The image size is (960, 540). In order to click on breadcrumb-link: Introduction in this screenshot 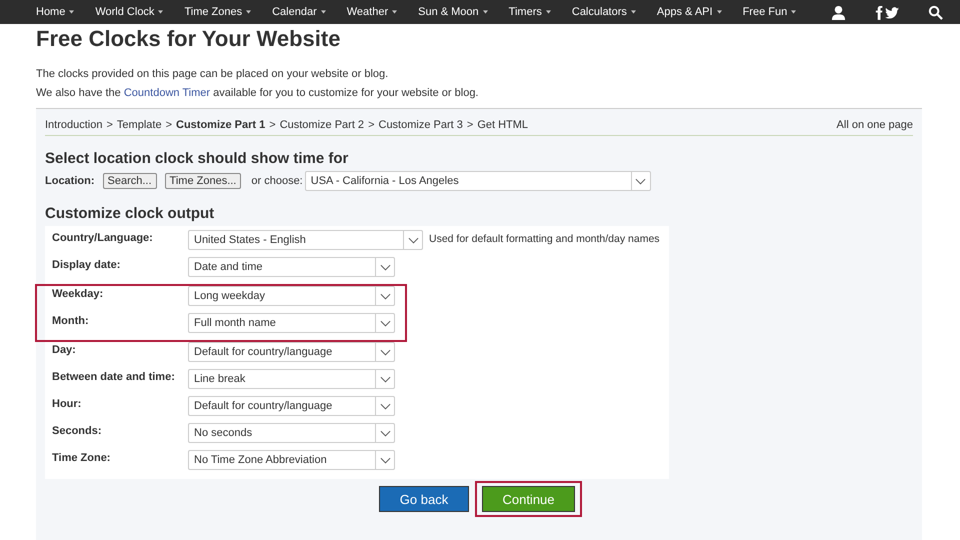, I will do `click(73, 125)`.